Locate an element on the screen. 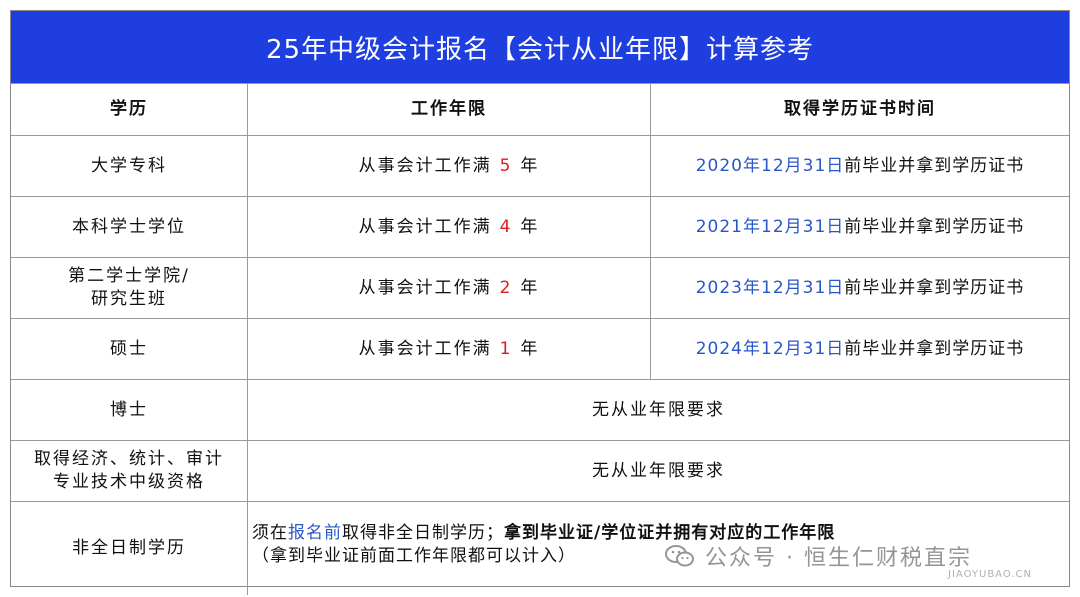 Image resolution: width=1080 pixels, height=597 pixels. education-line-1: 取得经济、统计、审计 is located at coordinates (129, 459).